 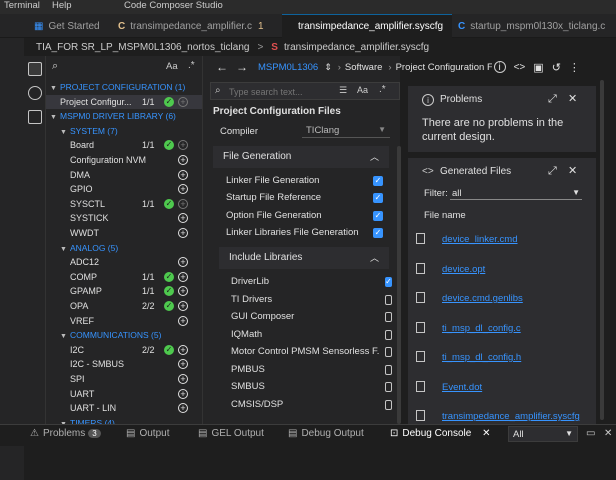 I want to click on tab-debug-console: ⊡ Debug Console ✕, so click(x=440, y=433).